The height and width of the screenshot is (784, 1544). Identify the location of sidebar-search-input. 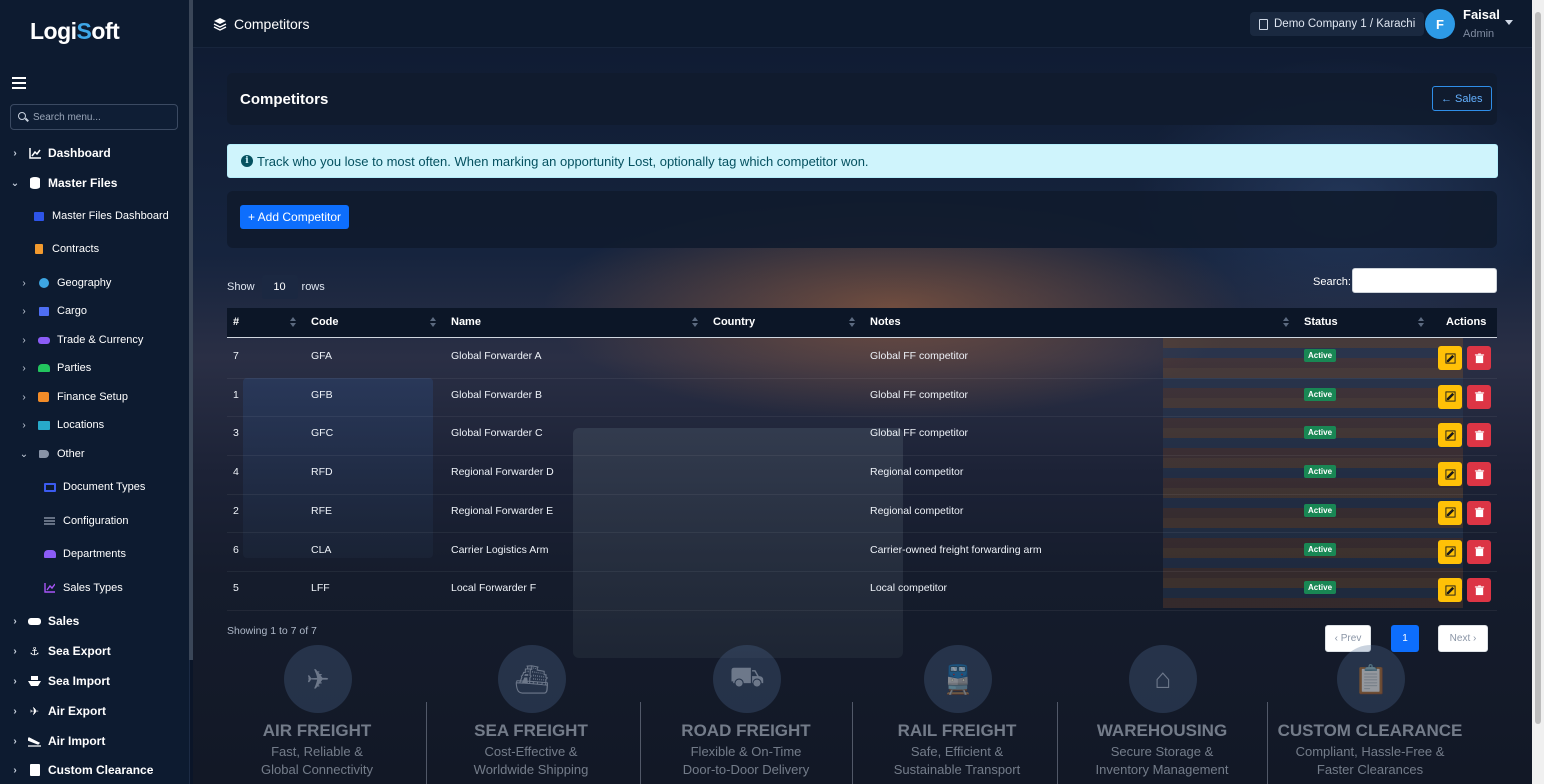
(103, 117).